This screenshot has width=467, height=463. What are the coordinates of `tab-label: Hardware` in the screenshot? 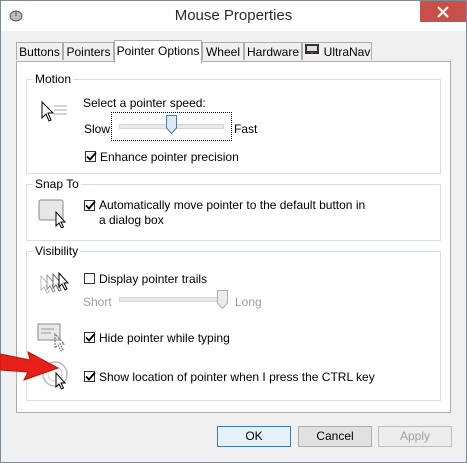 It's located at (273, 52).